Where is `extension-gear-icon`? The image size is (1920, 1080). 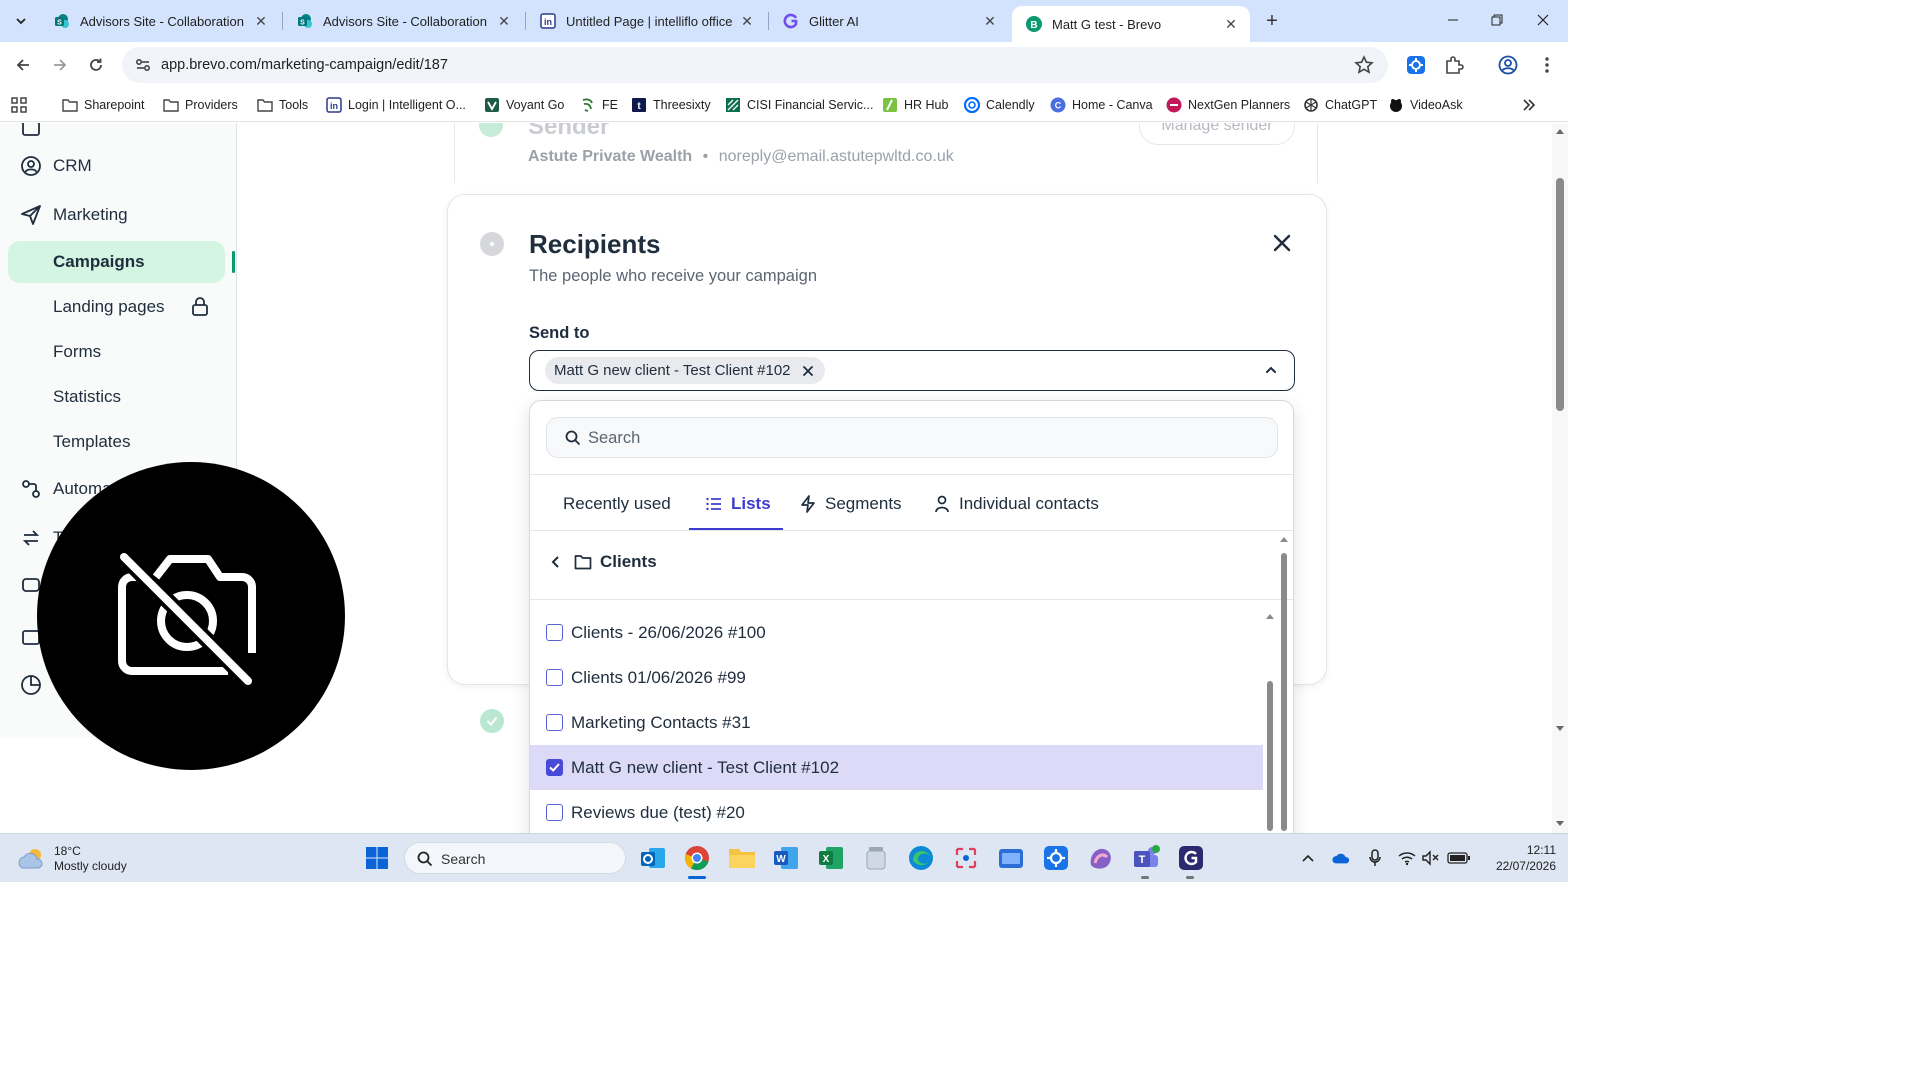 extension-gear-icon is located at coordinates (1416, 65).